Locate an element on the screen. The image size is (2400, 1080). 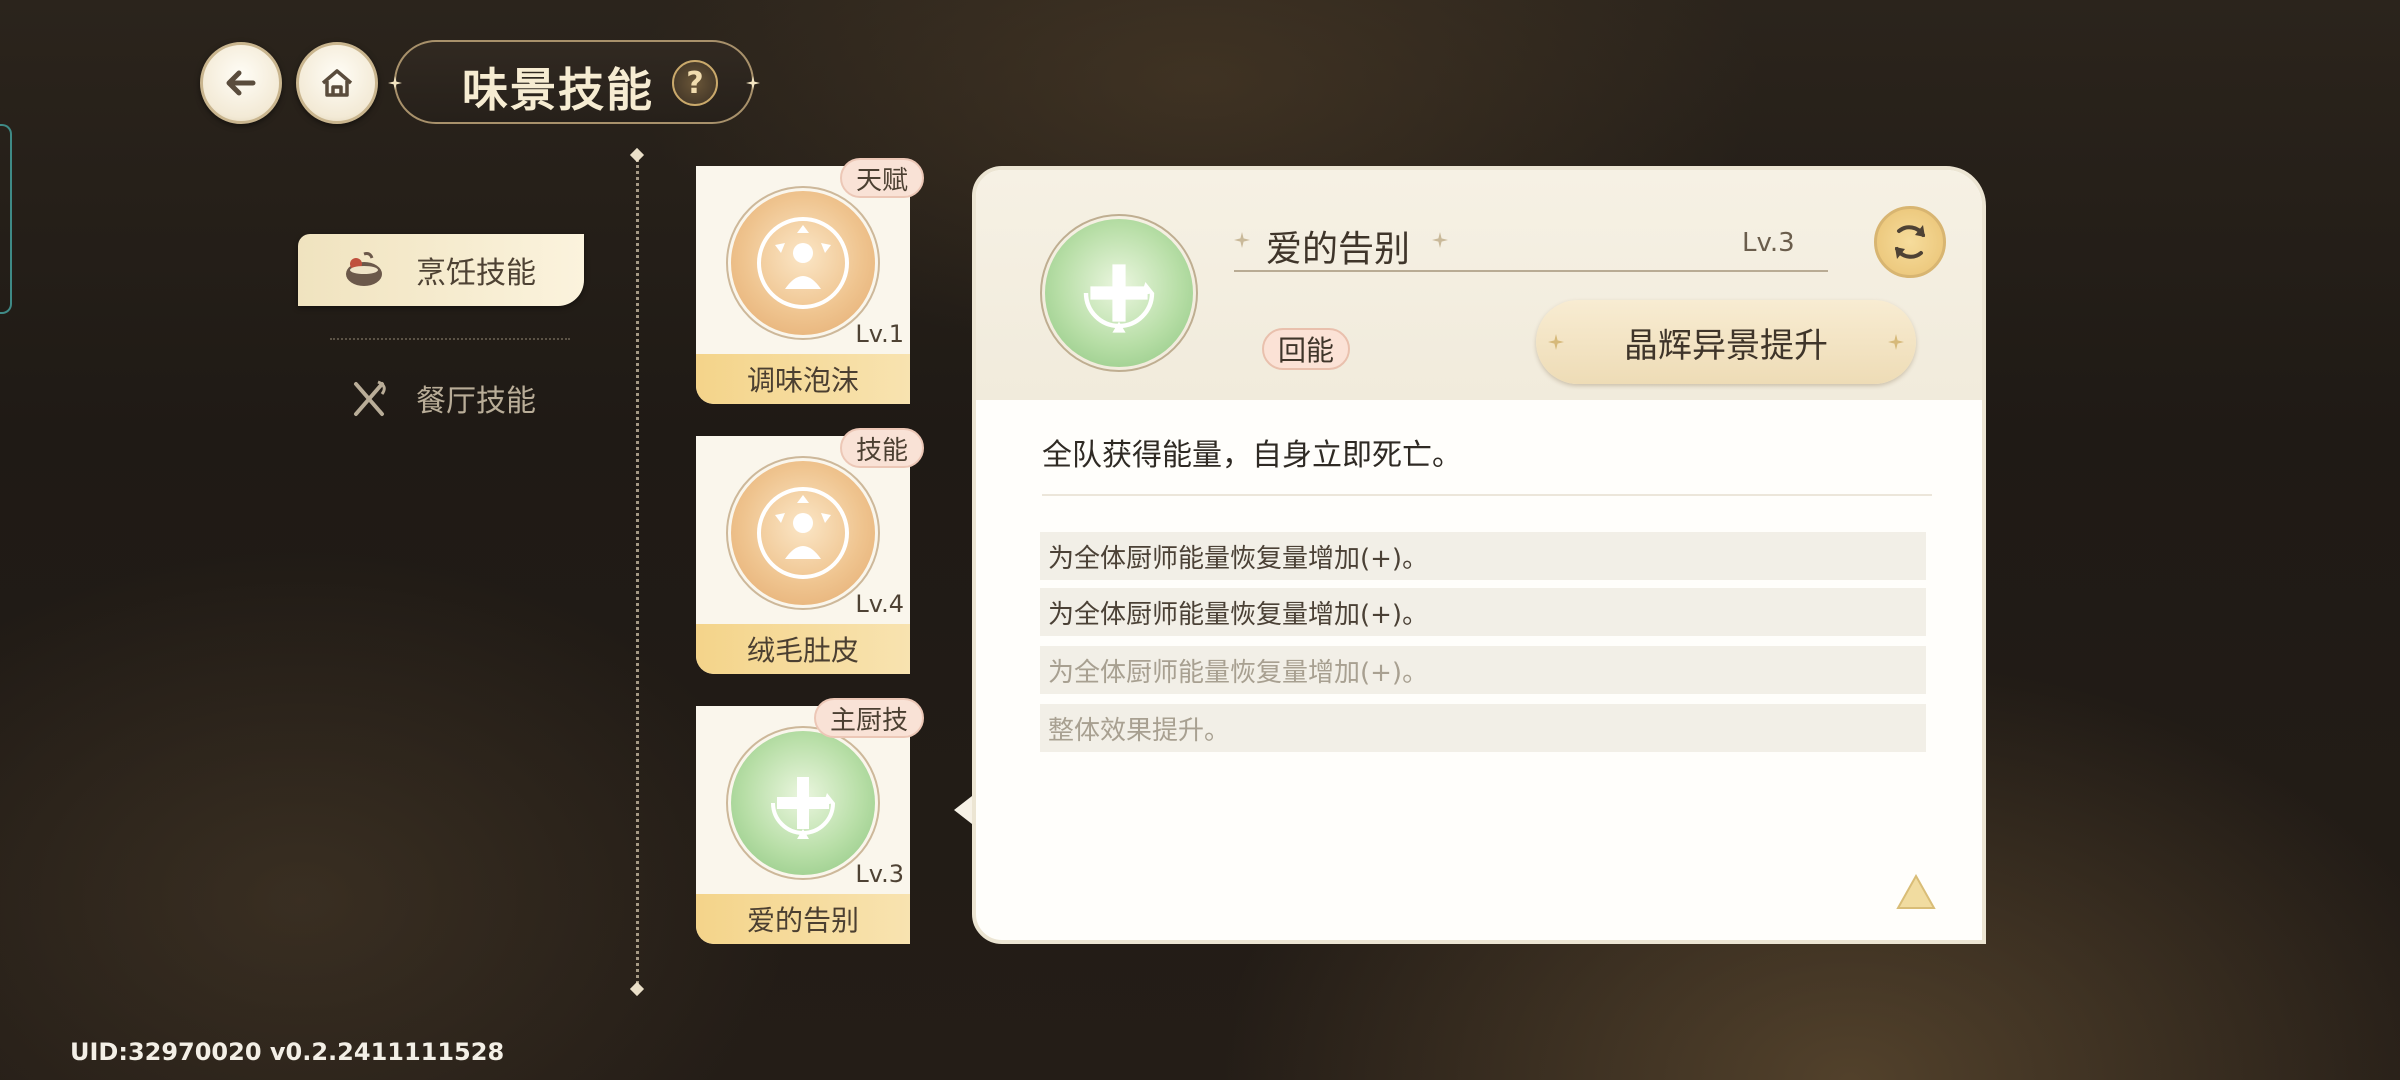
page-title-bar: 味景技能 ? is located at coordinates (574, 82).